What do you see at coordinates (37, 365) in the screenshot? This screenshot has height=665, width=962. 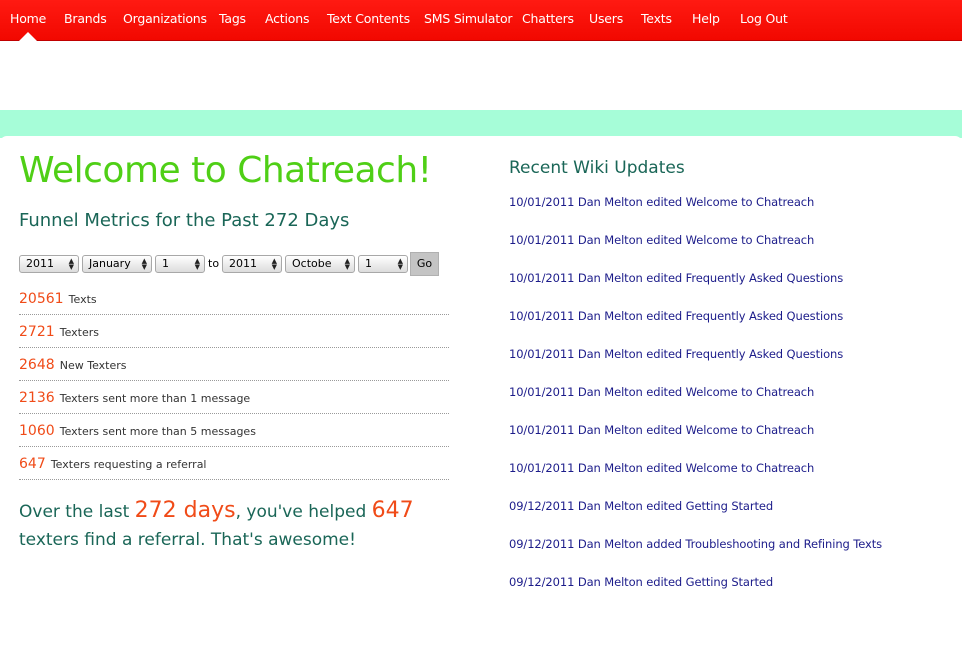 I see `metric-value: 2648` at bounding box center [37, 365].